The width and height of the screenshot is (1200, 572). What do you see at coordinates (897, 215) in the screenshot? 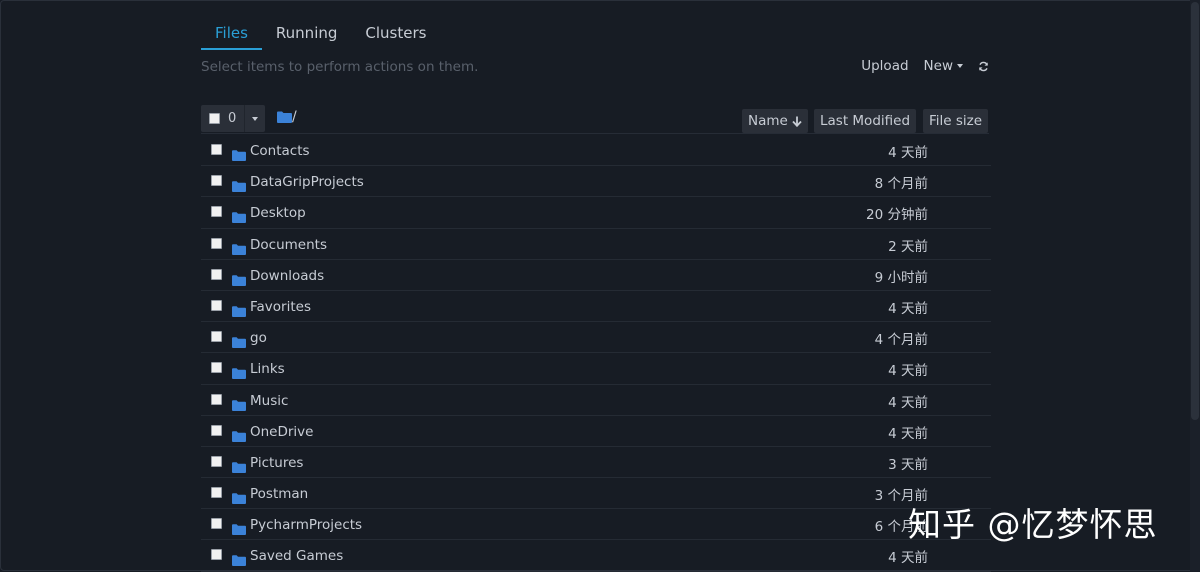
I see `last-modified: 20 分钟前` at bounding box center [897, 215].